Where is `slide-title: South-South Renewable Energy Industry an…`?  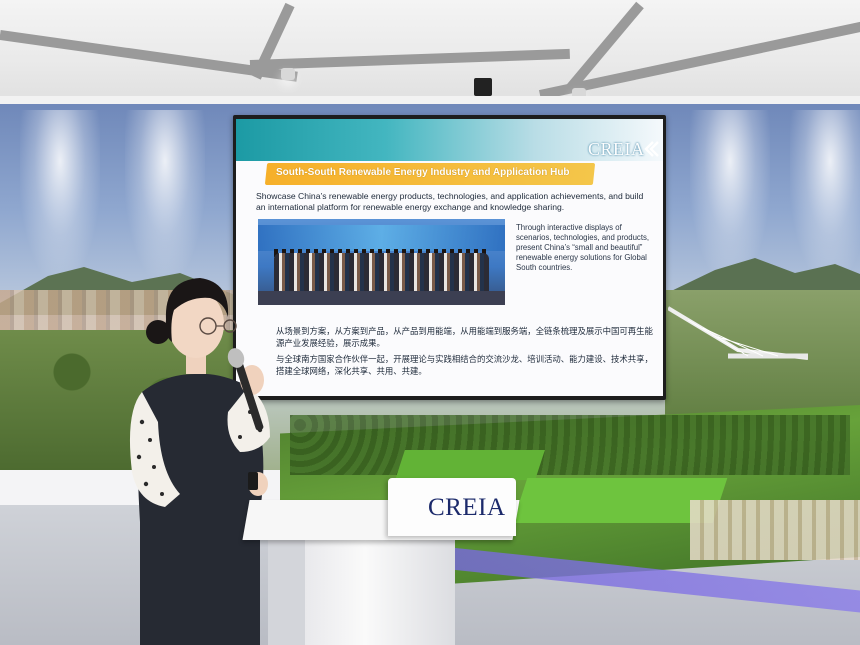 slide-title: South-South Renewable Energy Industry an… is located at coordinates (423, 172).